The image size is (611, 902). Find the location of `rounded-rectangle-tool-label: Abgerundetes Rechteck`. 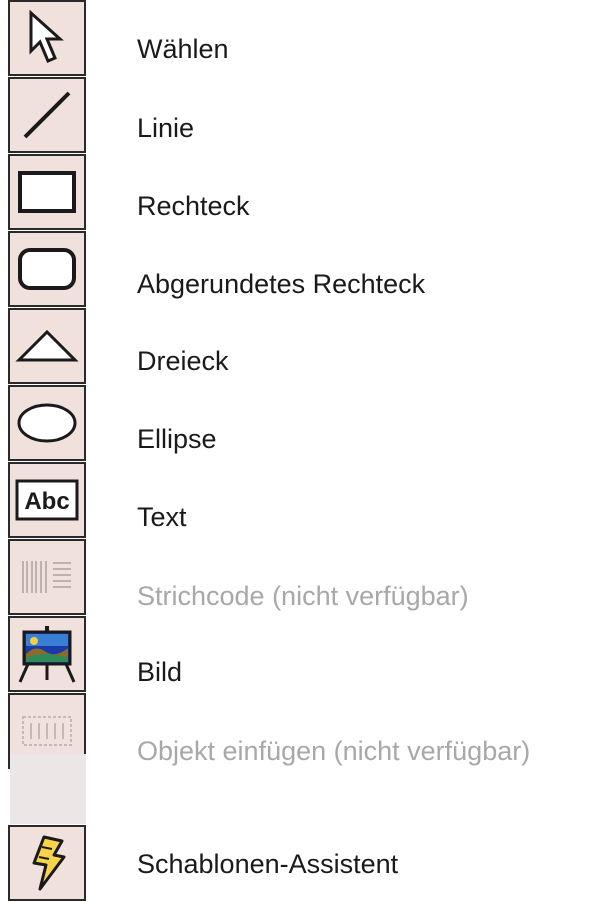

rounded-rectangle-tool-label: Abgerundetes Rechteck is located at coordinates (281, 284).